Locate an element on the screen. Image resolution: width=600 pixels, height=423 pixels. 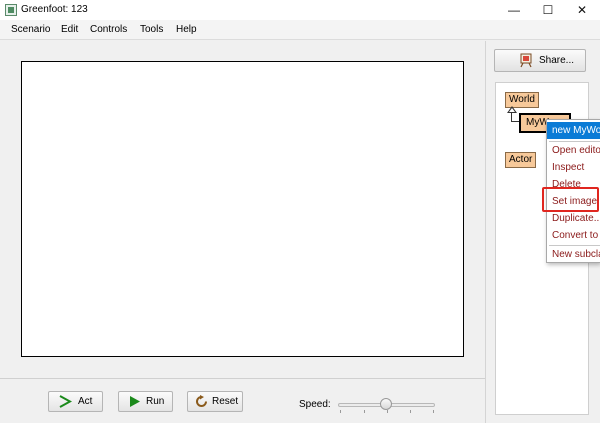
reset-refresh-icon is located at coordinates (201, 401).